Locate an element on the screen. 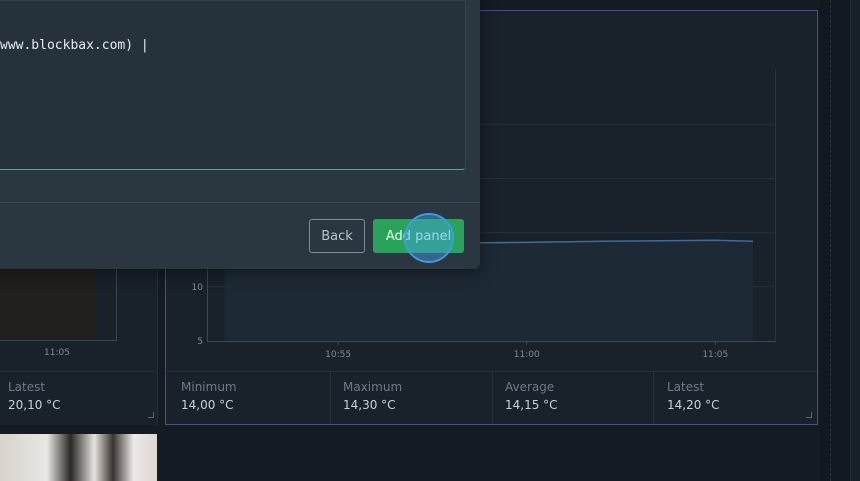 The height and width of the screenshot is (481, 860). stat-minimum-label: Minimum is located at coordinates (209, 387).